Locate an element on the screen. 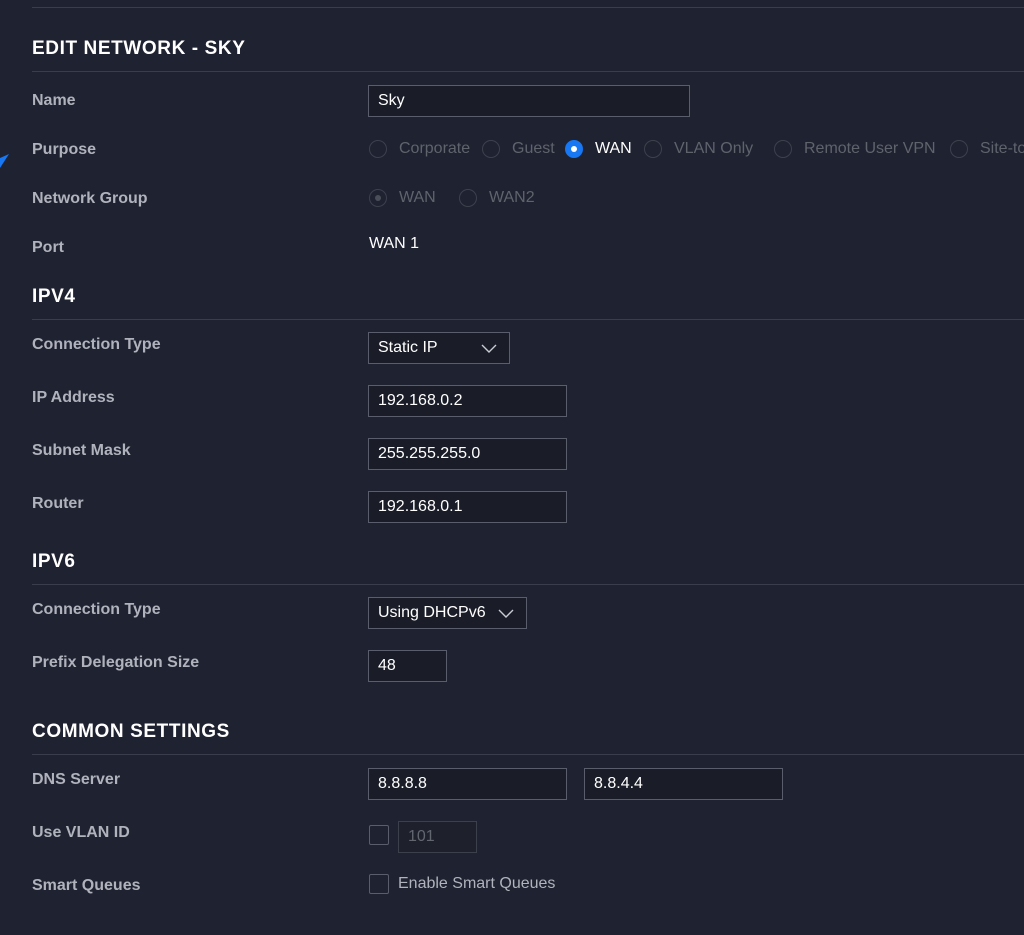  prefix-delegation-size-label: Prefix Delegation Size is located at coordinates (116, 662).